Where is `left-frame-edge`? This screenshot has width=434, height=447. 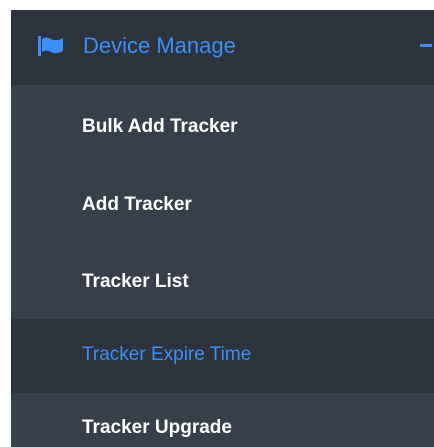 left-frame-edge is located at coordinates (5, 223).